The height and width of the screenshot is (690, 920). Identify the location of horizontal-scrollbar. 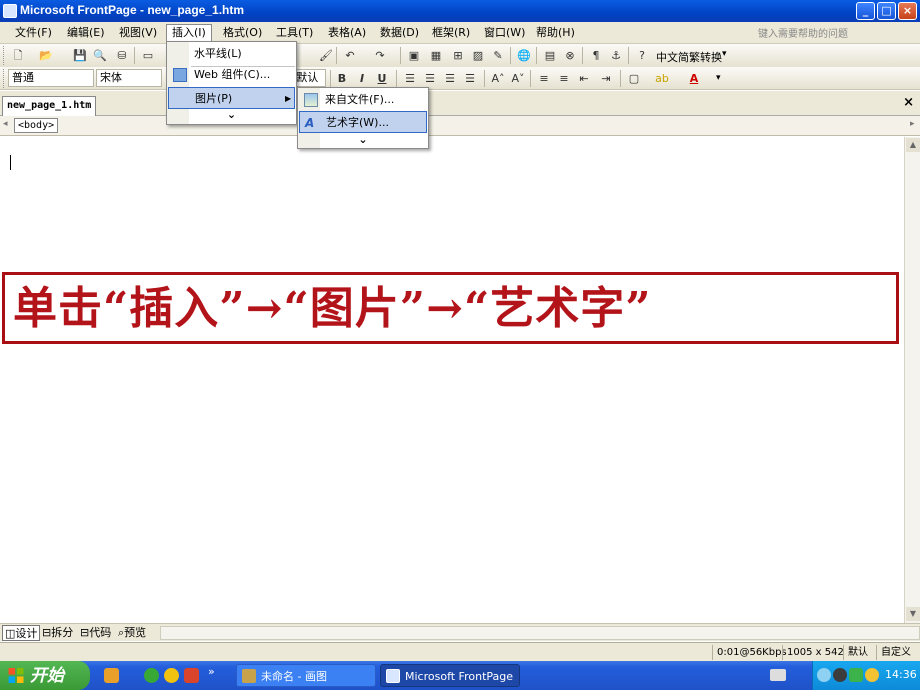
(540, 633).